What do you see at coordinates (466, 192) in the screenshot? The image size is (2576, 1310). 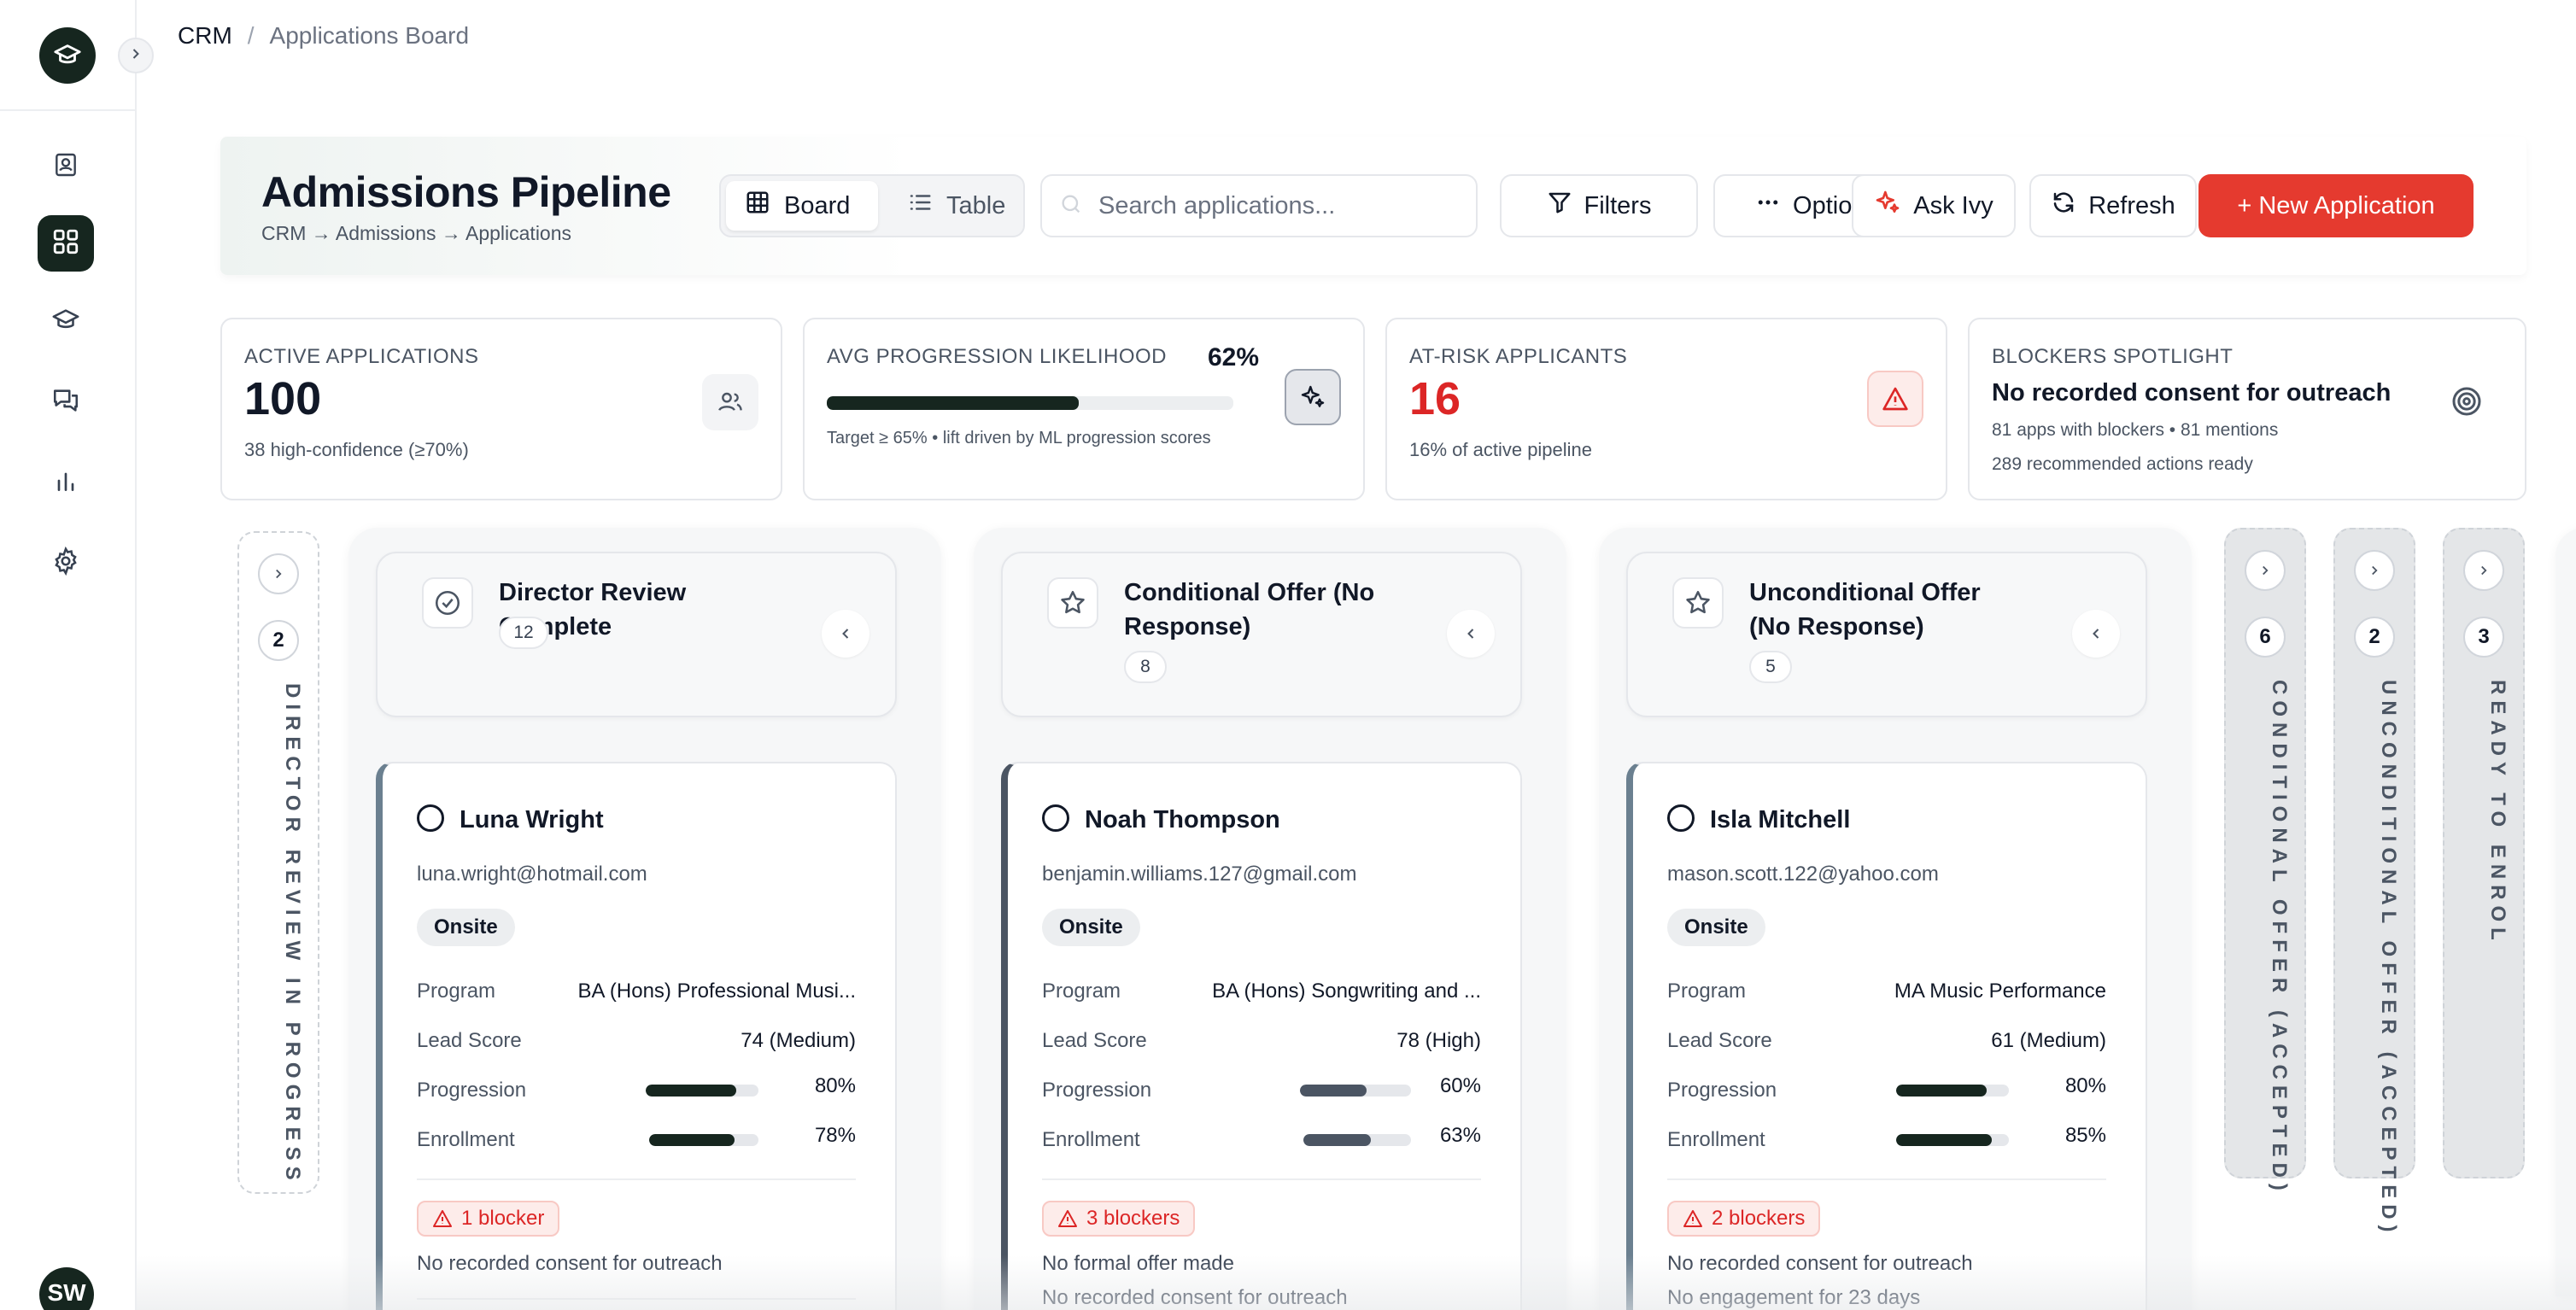 I see `page-title: Admissions Pipeline` at bounding box center [466, 192].